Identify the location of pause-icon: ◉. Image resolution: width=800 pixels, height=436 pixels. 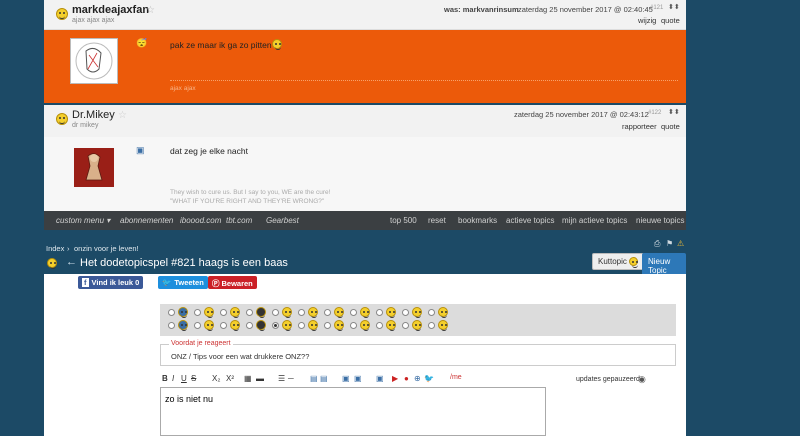
(642, 379).